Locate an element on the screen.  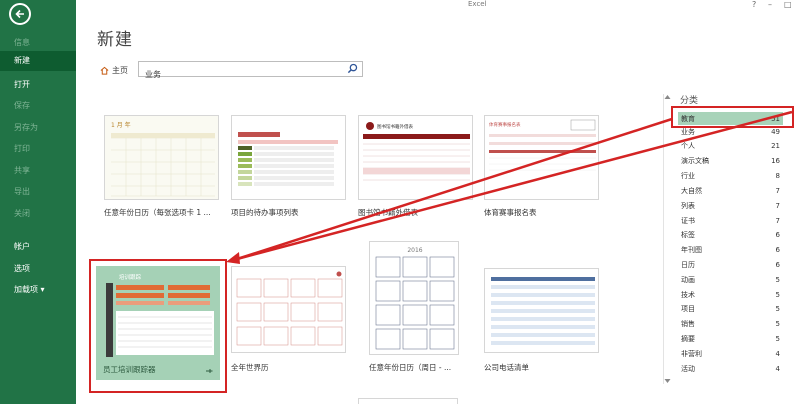
template-label-phone-list: 公司电话清单 is located at coordinates (506, 367).